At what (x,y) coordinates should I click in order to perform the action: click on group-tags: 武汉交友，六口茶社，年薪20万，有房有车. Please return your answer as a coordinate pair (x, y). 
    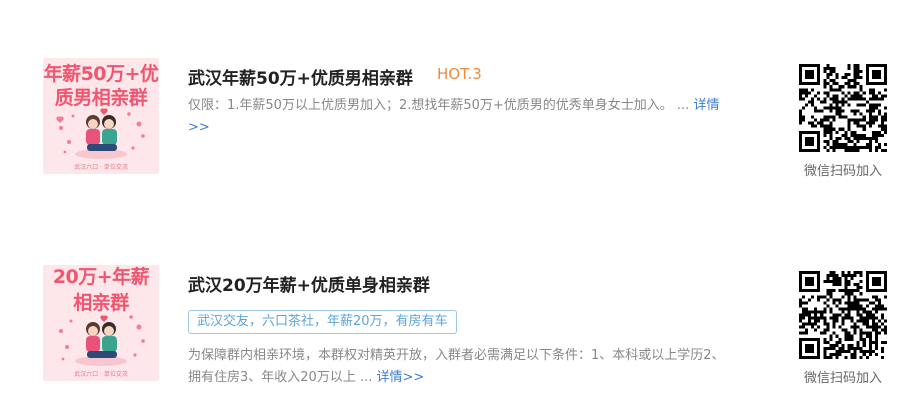
    Looking at the image, I should click on (322, 322).